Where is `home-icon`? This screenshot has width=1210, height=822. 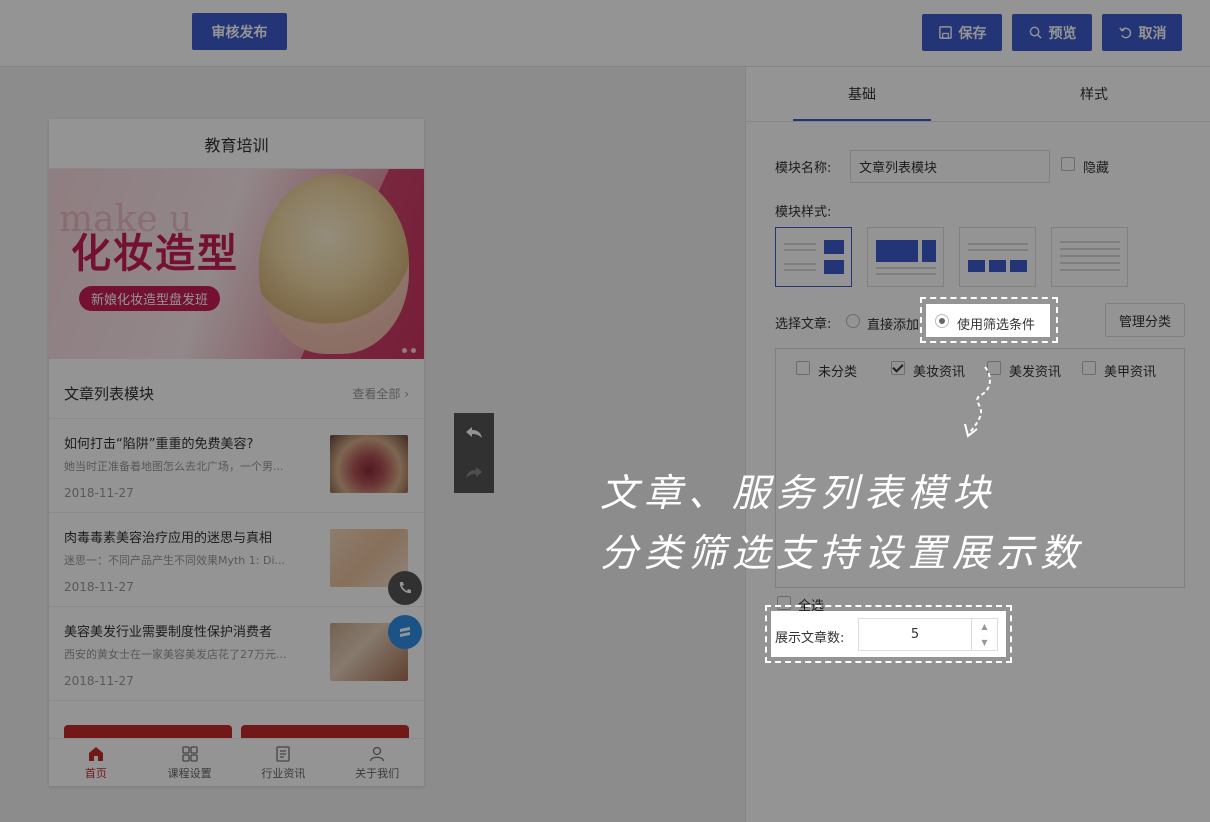 home-icon is located at coordinates (95, 753).